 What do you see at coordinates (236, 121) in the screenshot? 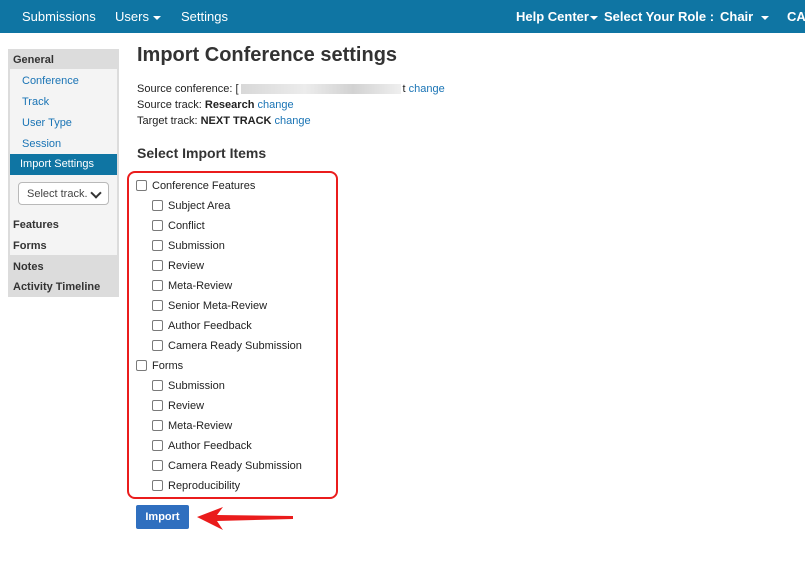
I see `target-track-value: NEXT TRACK` at bounding box center [236, 121].